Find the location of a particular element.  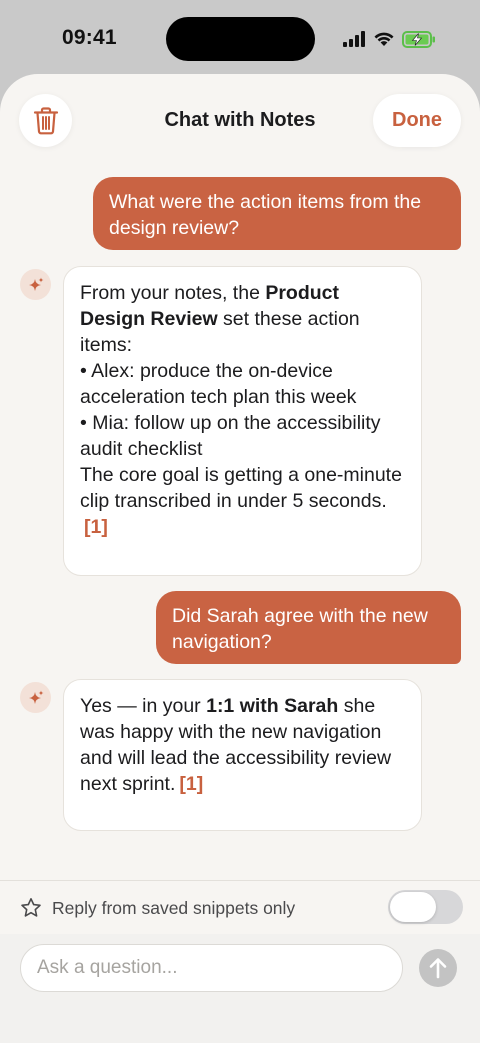

composer is located at coordinates (240, 988).